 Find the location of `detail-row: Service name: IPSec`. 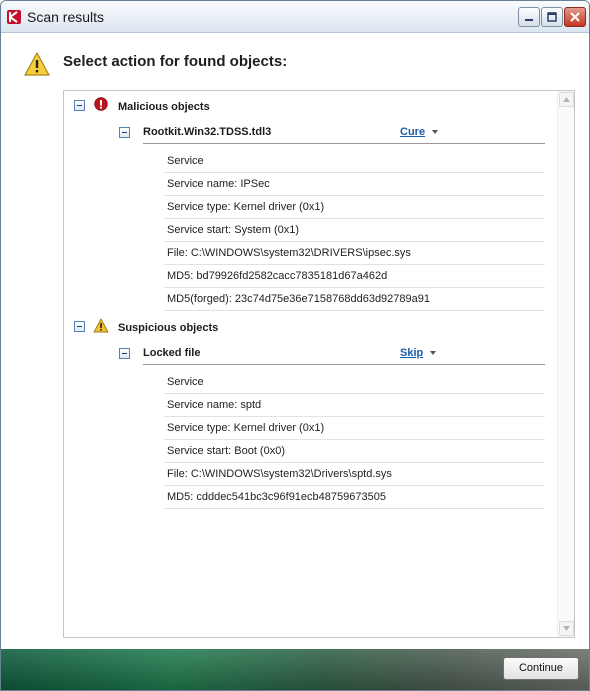

detail-row: Service name: IPSec is located at coordinates (354, 184).